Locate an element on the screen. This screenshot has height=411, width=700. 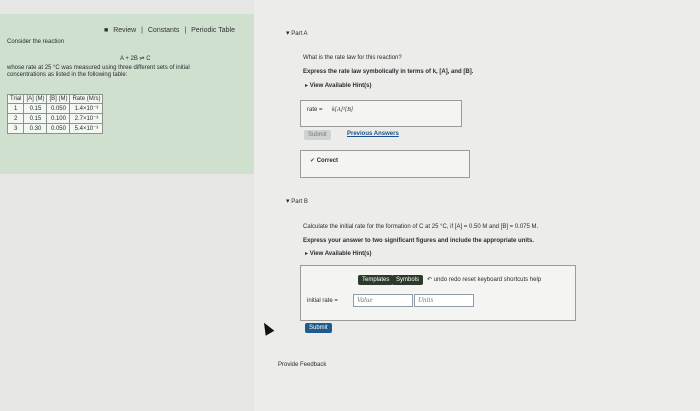
checkmark-icon: ✔ is located at coordinates (313, 161).